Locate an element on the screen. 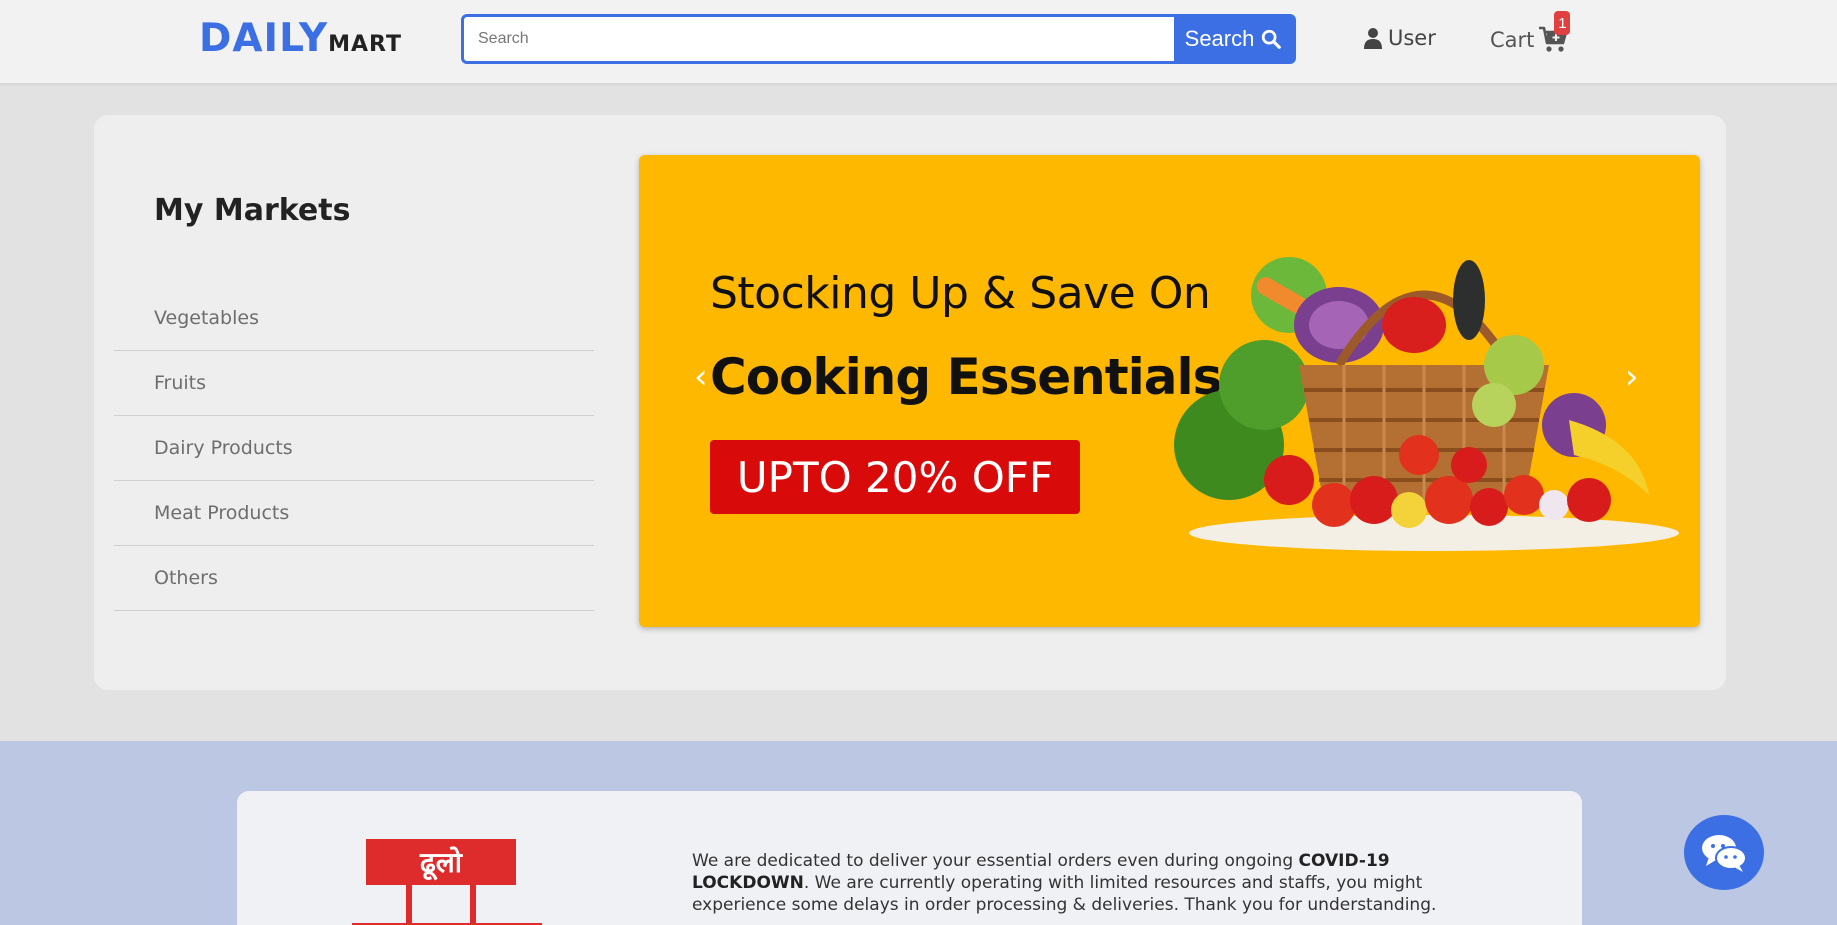 The width and height of the screenshot is (1837, 925). search-icon is located at coordinates (1272, 39).